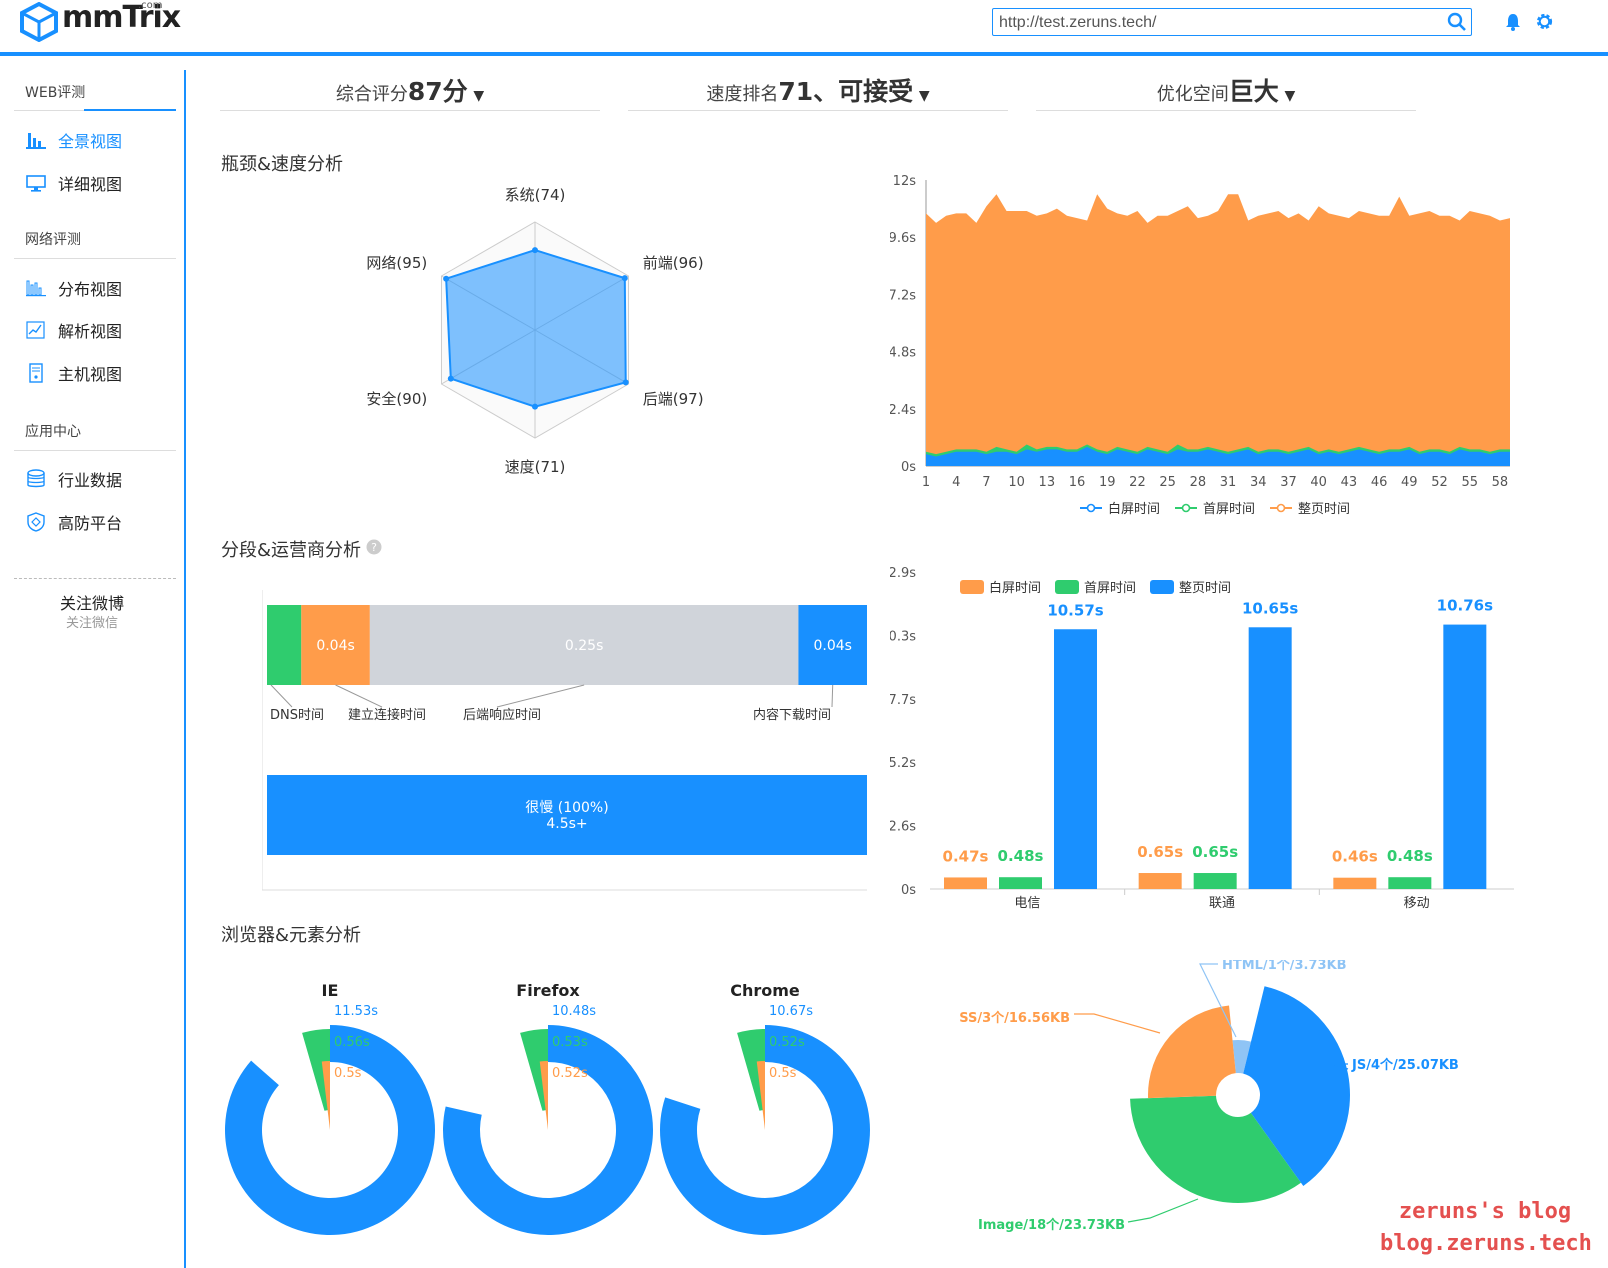 The width and height of the screenshot is (1608, 1268). Describe the element at coordinates (1229, 509) in the screenshot. I see `legend-label: 首屏时间` at that location.